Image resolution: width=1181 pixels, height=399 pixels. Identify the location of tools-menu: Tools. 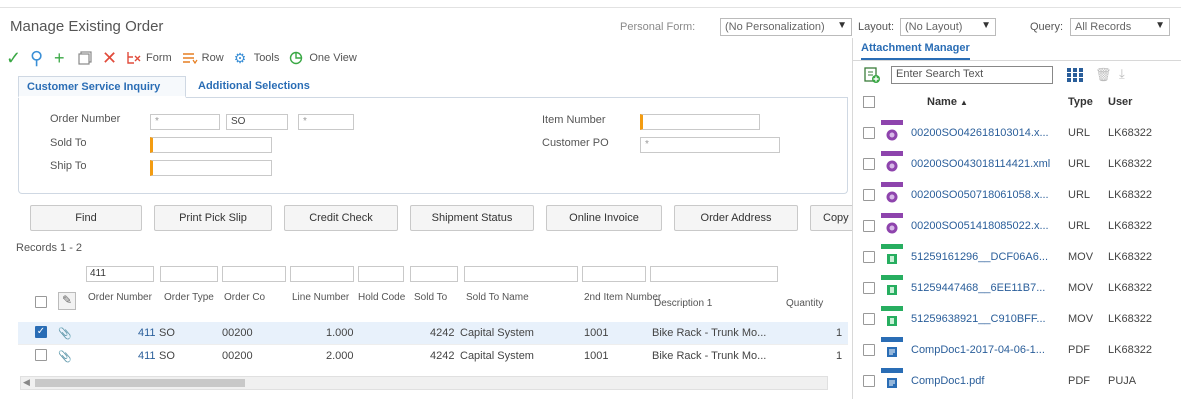
(267, 58).